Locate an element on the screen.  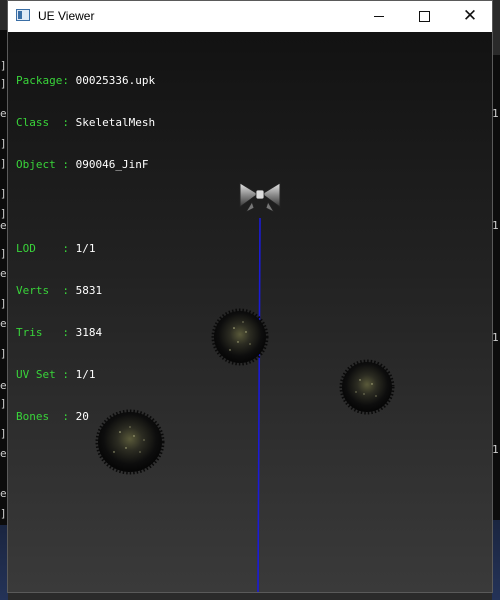
info-tris: Tris : 3184 is located at coordinates (85, 333).